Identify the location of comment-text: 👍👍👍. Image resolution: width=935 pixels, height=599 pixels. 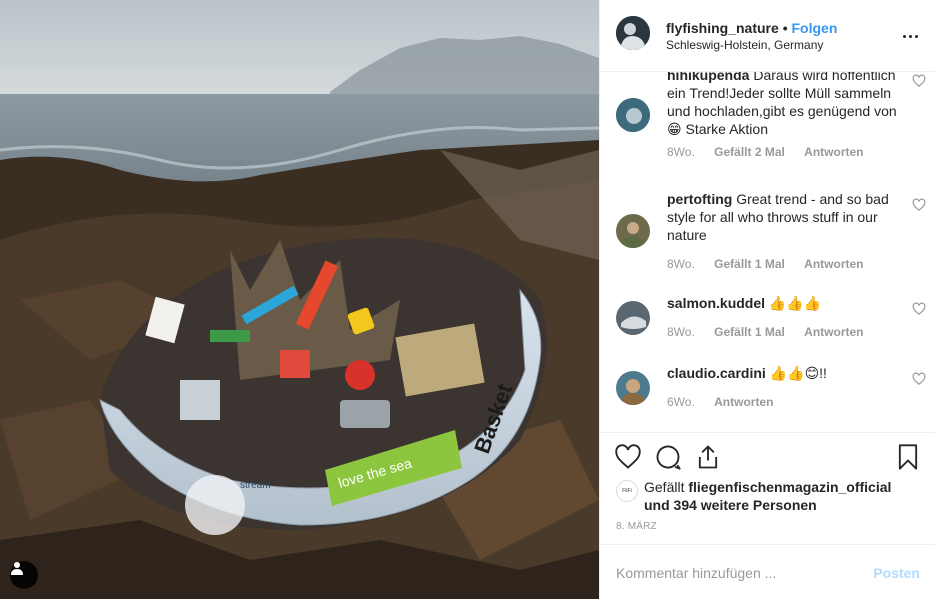
(795, 303).